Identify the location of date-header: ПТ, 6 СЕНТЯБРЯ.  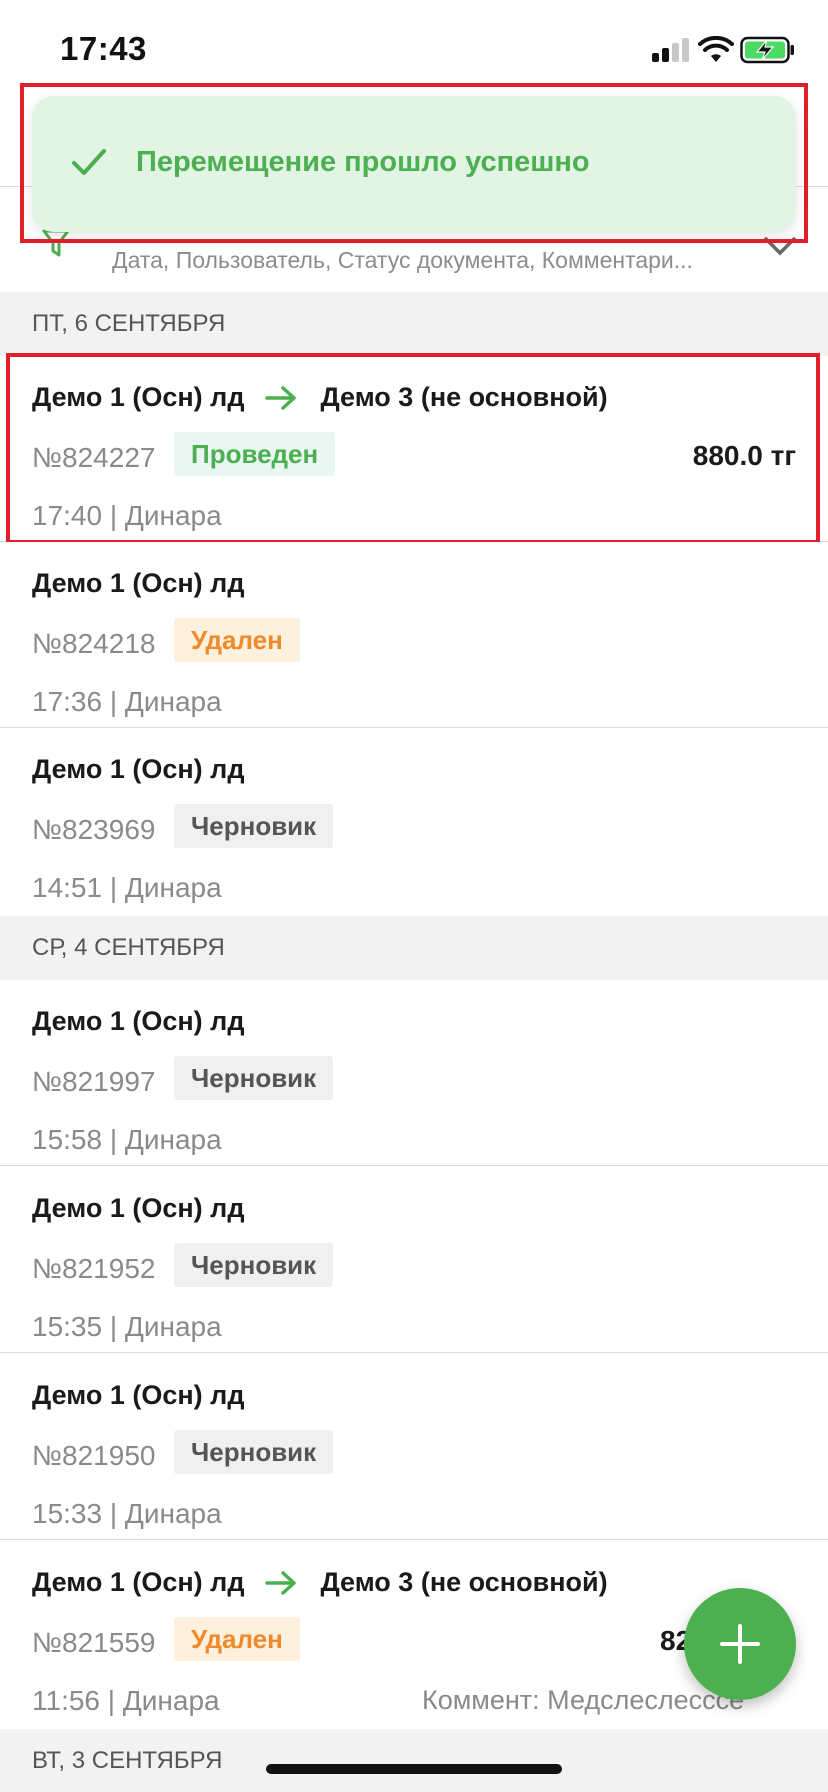
(414, 324).